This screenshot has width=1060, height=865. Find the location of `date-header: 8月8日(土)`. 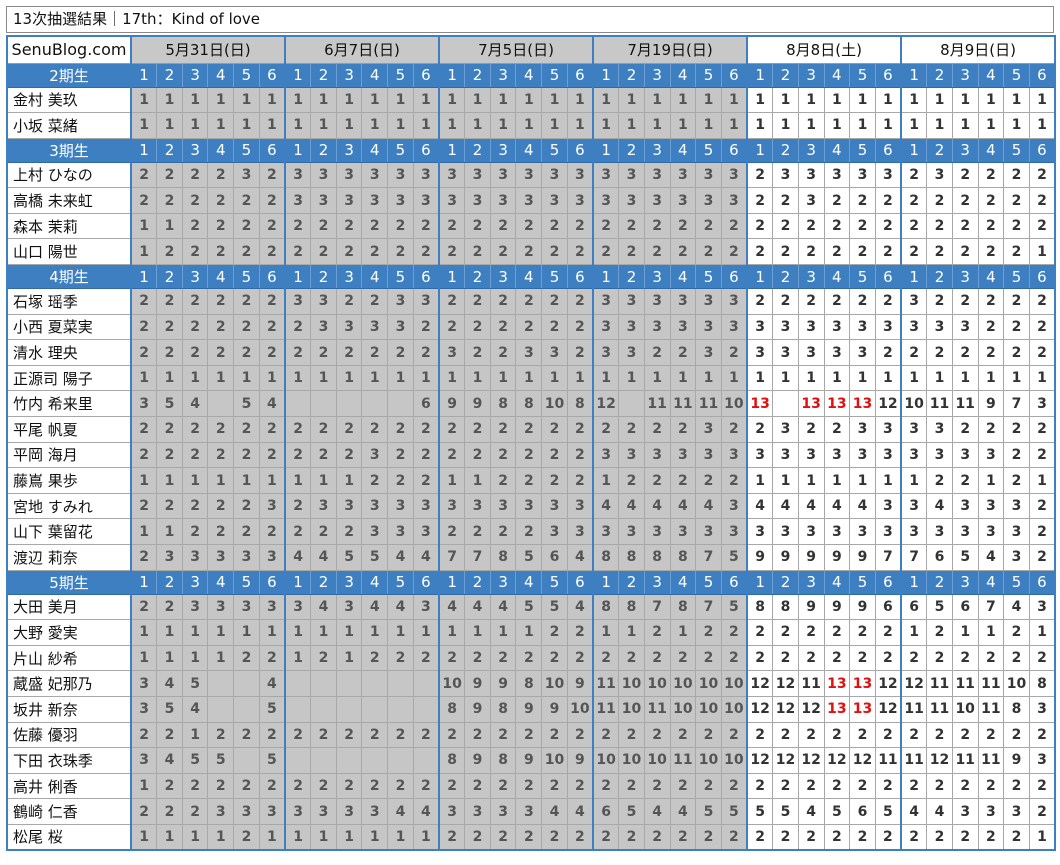

date-header: 8月8日(土) is located at coordinates (824, 49).